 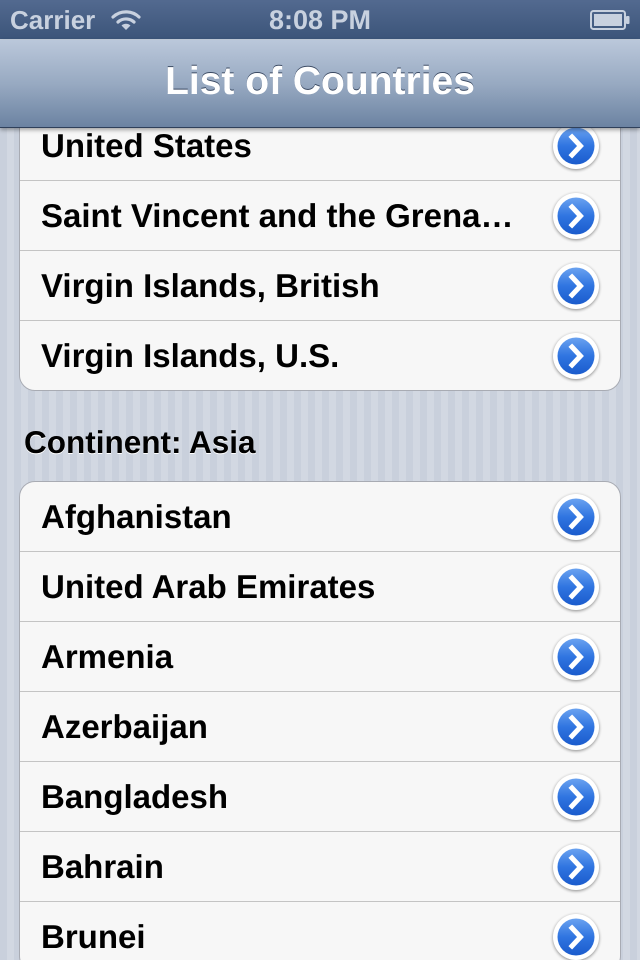 I want to click on wifi-icon, so click(x=126, y=19).